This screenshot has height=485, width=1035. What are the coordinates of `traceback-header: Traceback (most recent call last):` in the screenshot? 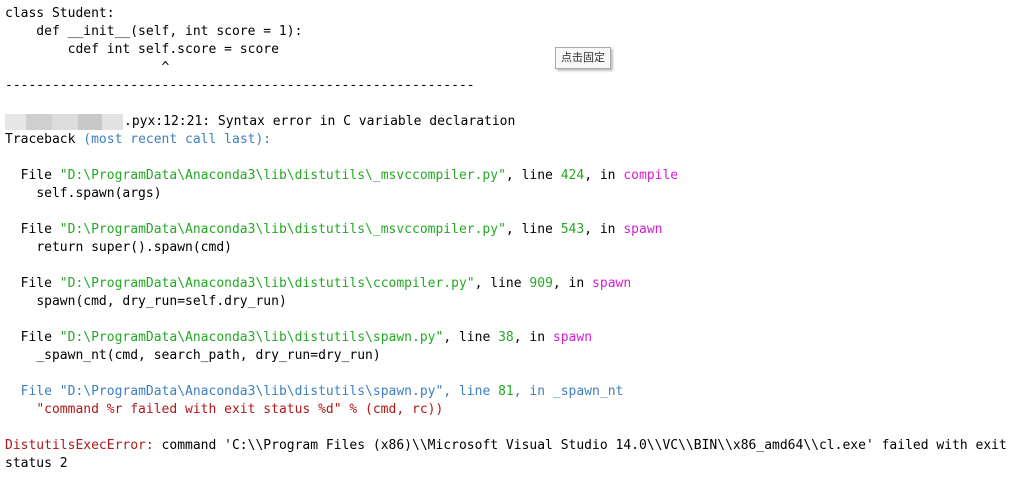 It's located at (138, 139).